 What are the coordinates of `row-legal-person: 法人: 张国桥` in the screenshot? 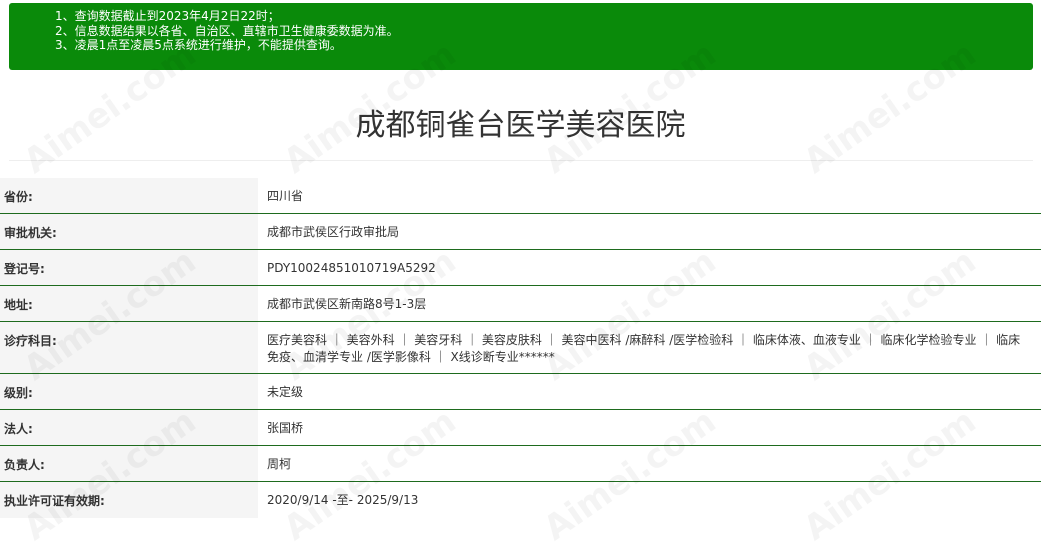 It's located at (520, 428).